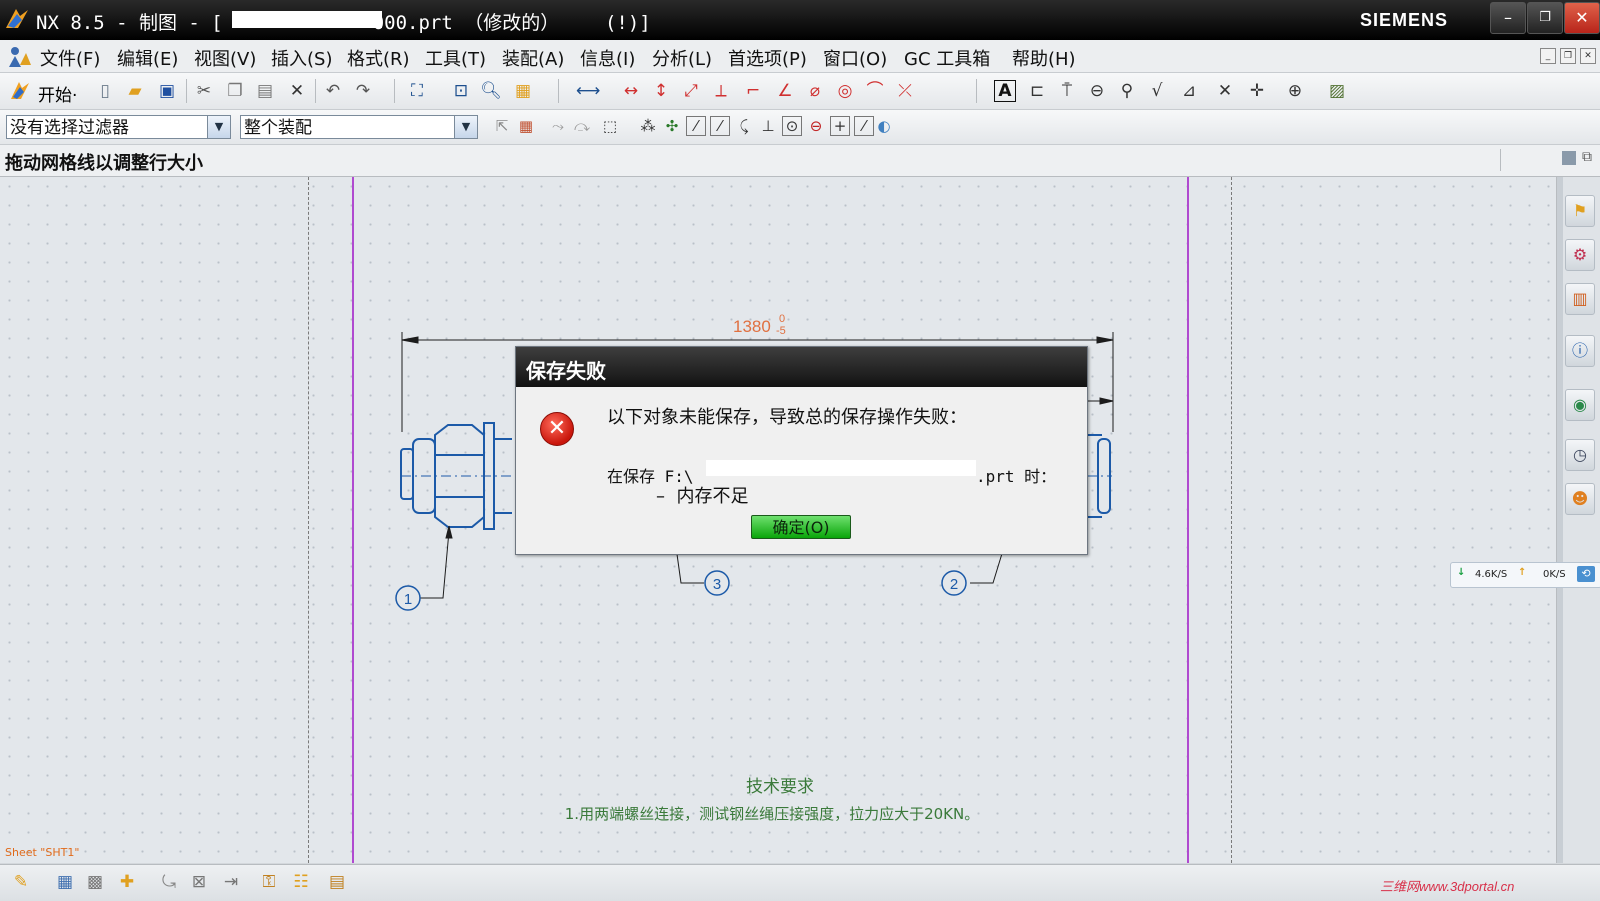 The image size is (1600, 901). I want to click on detail-view-icon: ⚿, so click(269, 882).